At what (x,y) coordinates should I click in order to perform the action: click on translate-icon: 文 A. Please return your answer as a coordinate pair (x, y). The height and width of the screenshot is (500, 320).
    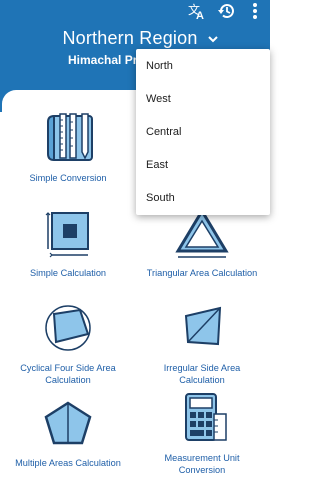
    Looking at the image, I should click on (197, 11).